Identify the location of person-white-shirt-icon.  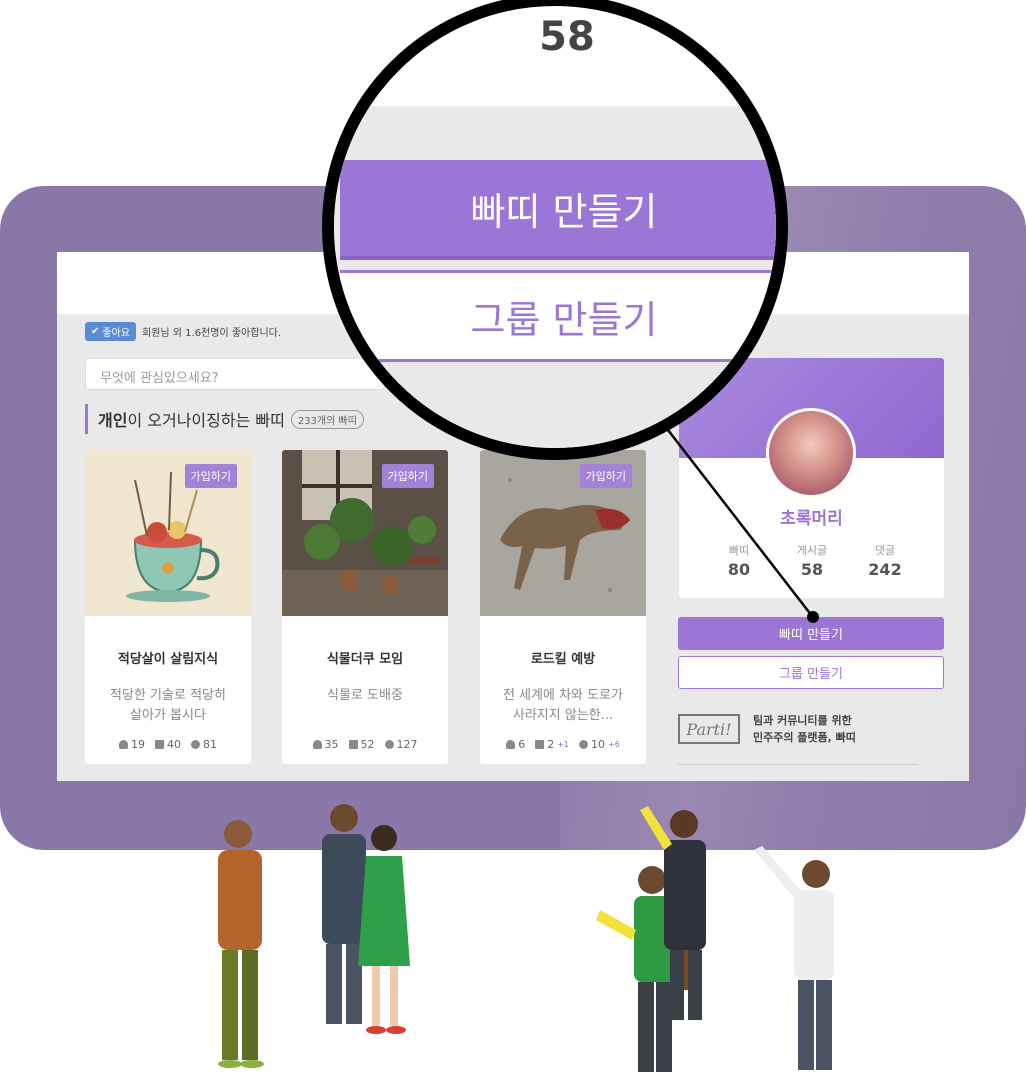
(794, 958).